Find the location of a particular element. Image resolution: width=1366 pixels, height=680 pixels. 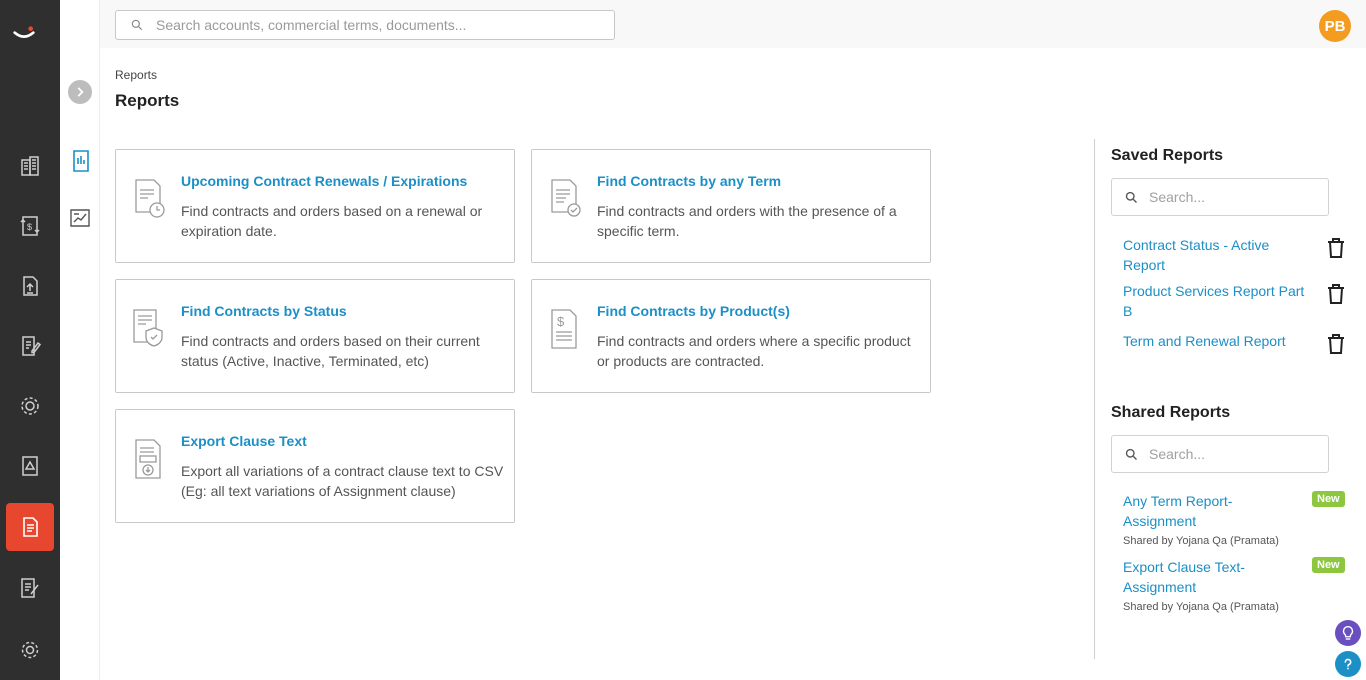

dollar-transfer-icon: $ is located at coordinates (30, 226).